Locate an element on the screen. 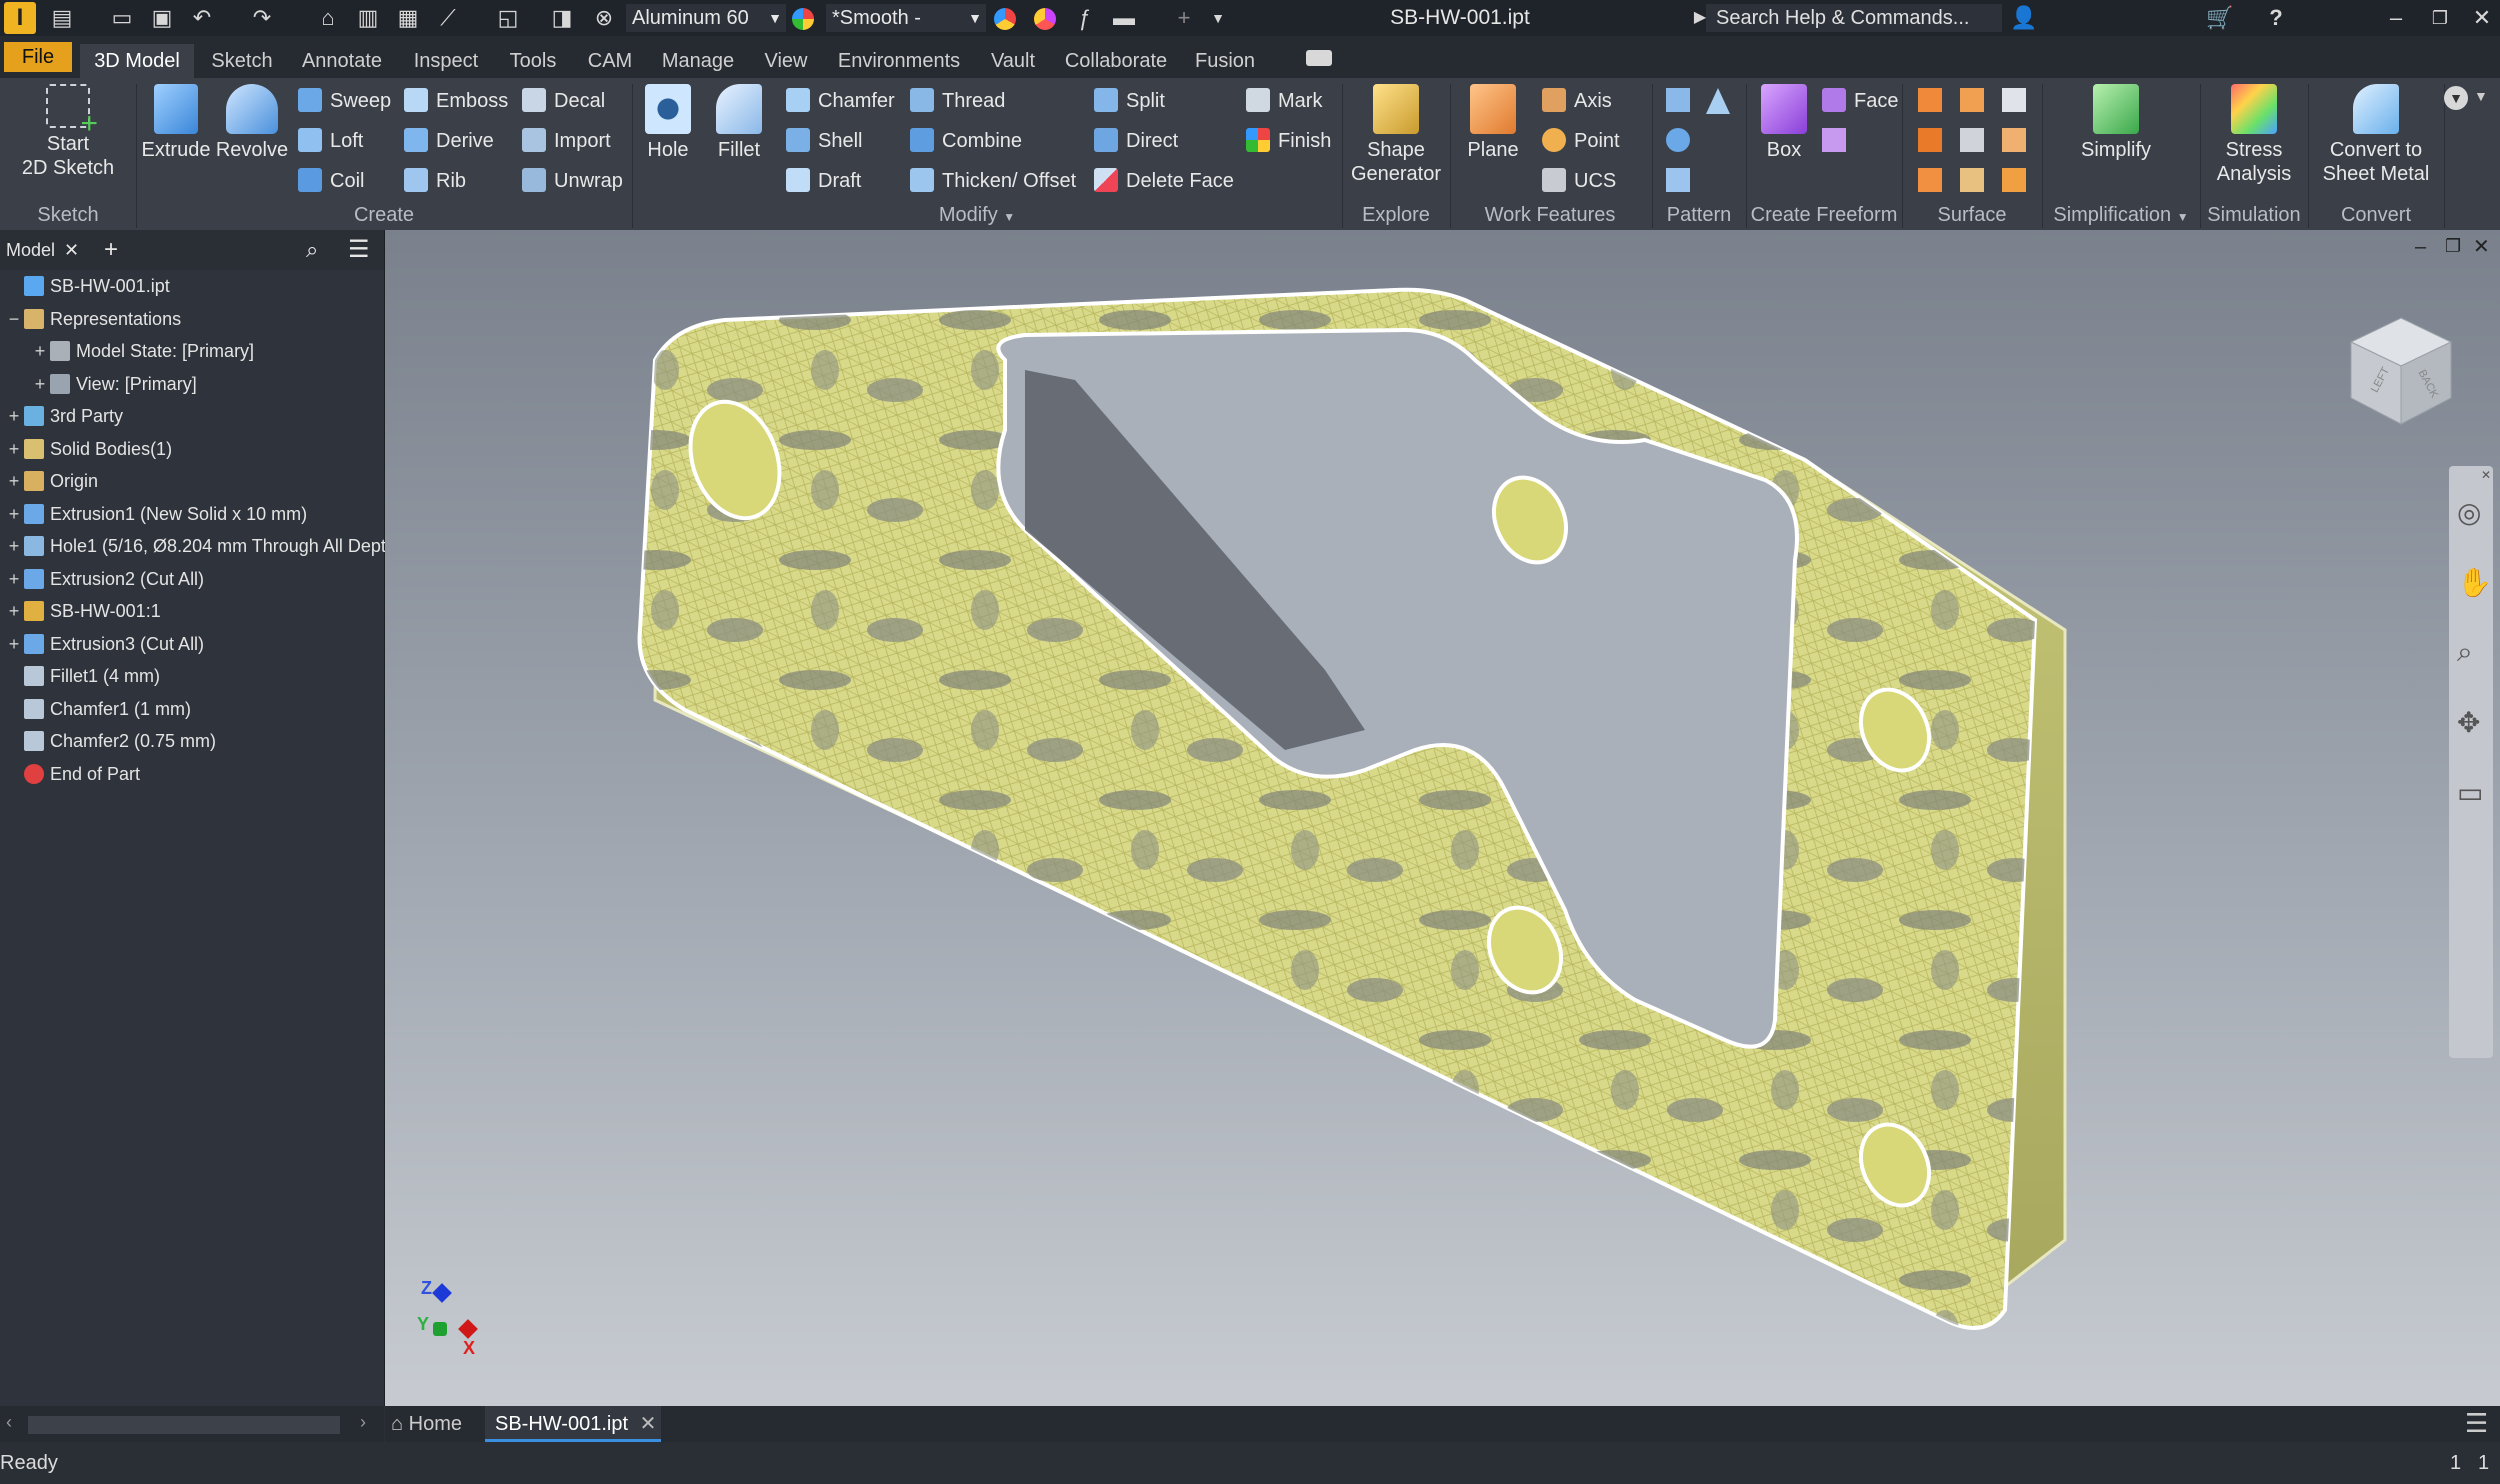  tab-inspect: Inspect is located at coordinates (446, 61).